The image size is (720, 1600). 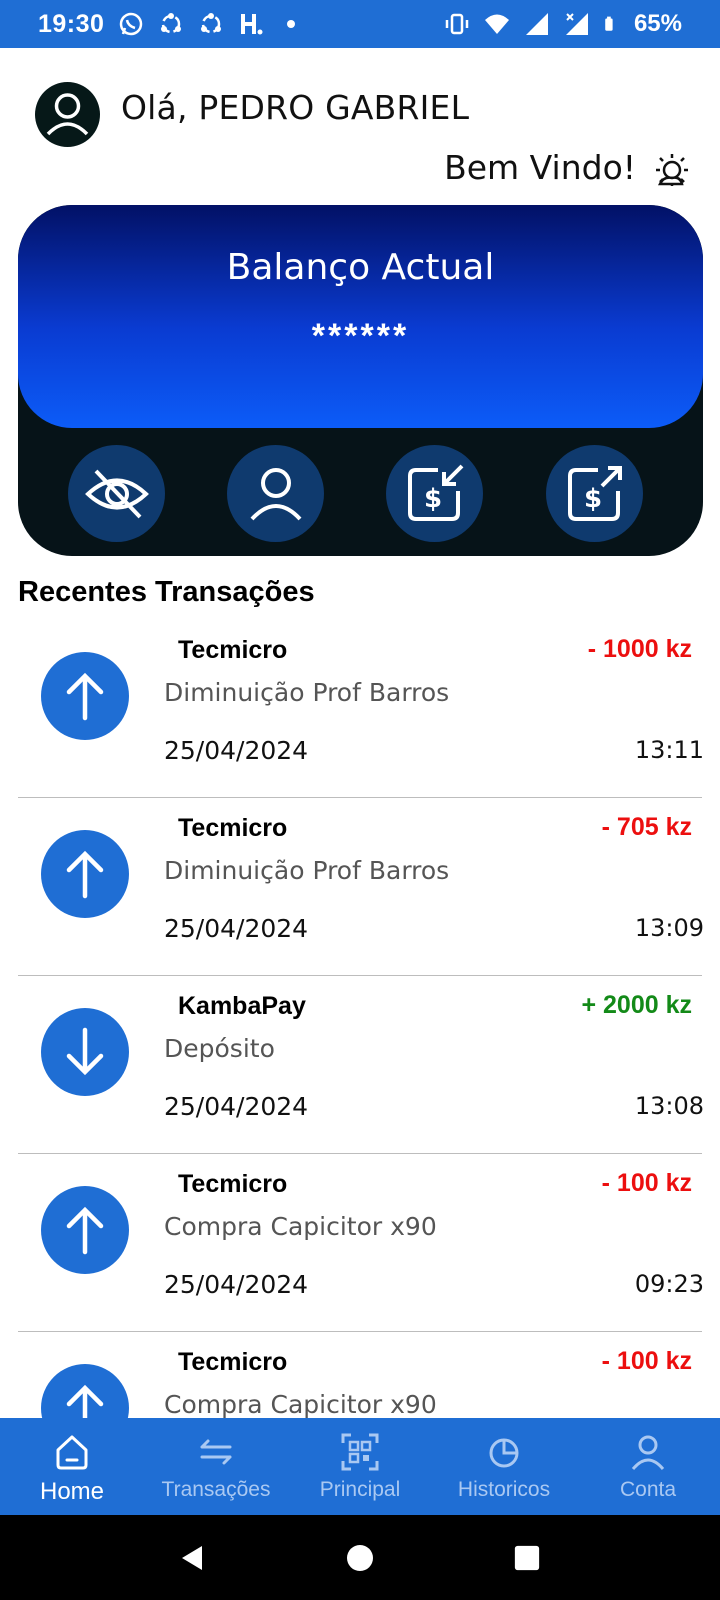 What do you see at coordinates (672, 170) in the screenshot?
I see `sun-cloud-icon` at bounding box center [672, 170].